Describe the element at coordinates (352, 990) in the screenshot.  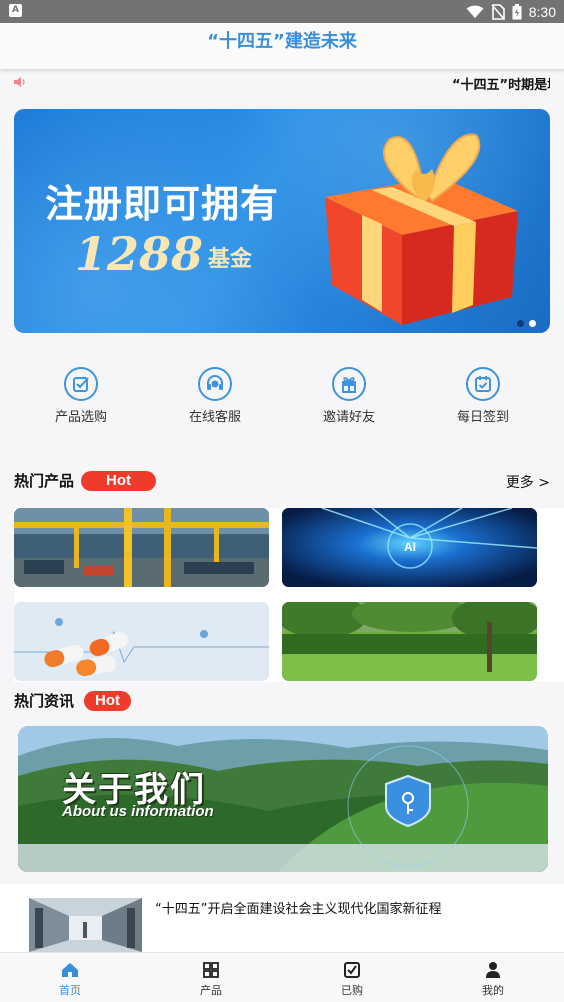
I see `tab-label: 已购` at that location.